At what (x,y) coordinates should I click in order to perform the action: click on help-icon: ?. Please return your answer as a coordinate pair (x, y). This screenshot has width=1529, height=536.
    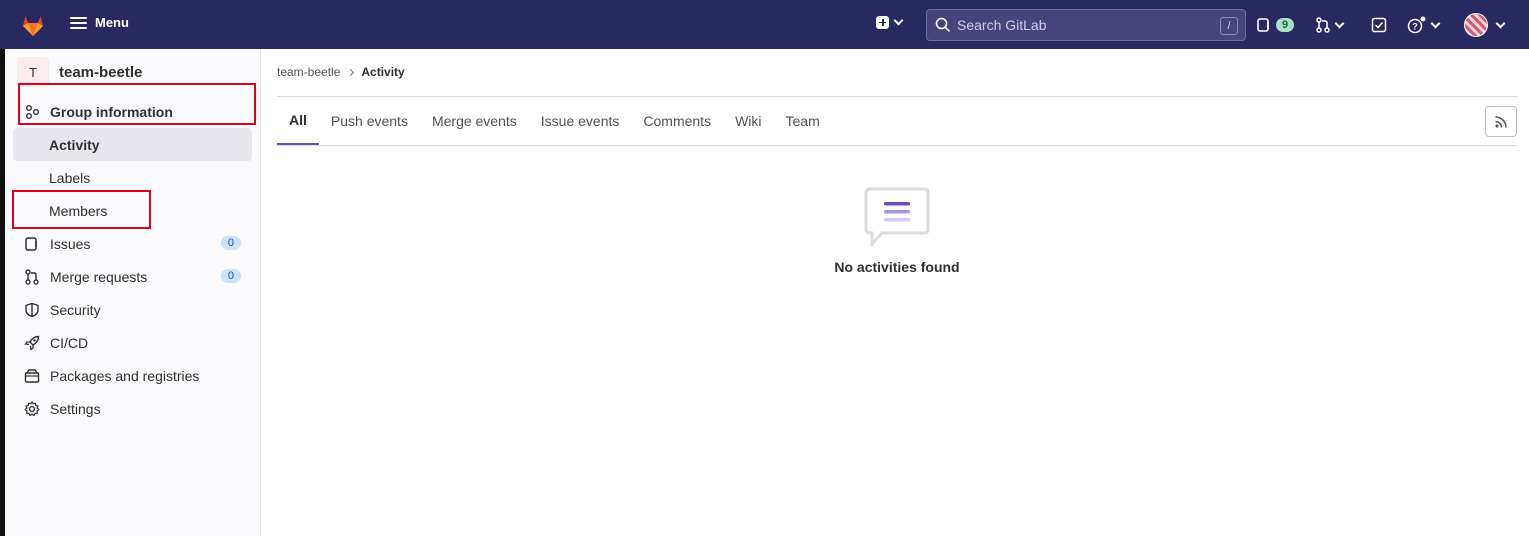
    Looking at the image, I should click on (1416, 25).